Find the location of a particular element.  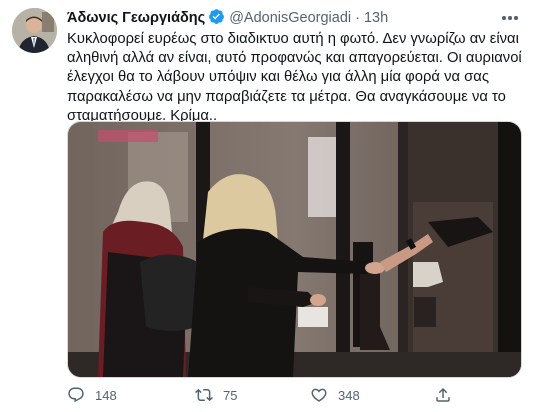

reply-button: 148 is located at coordinates (92, 395).